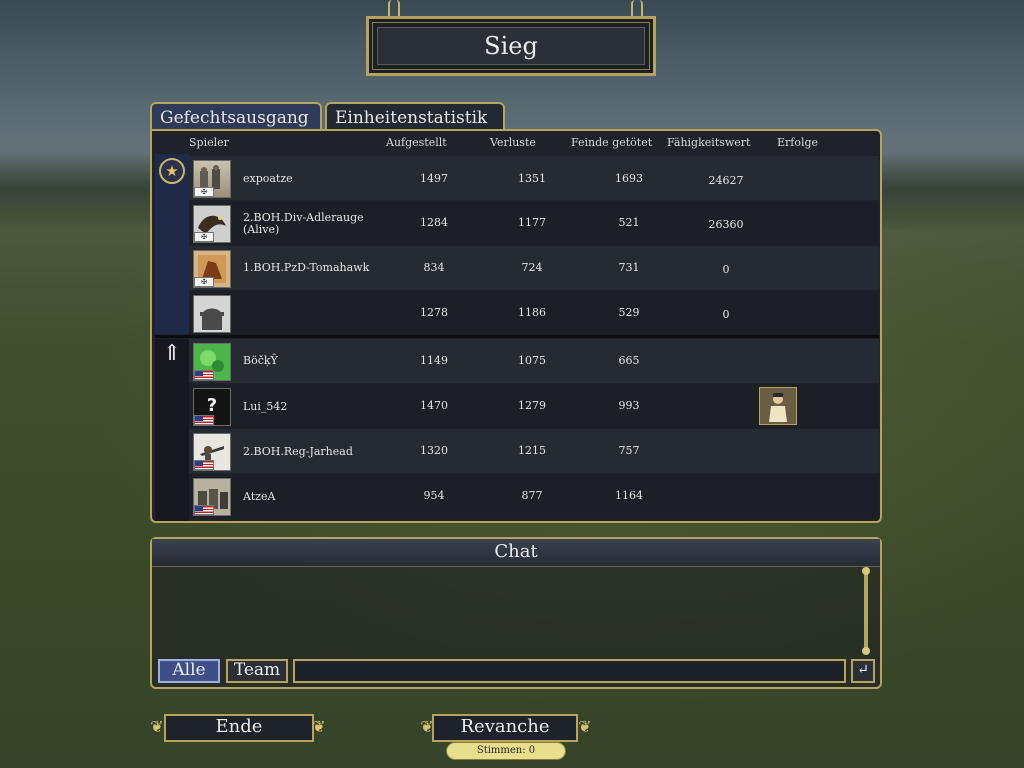  I want to click on losses-value: 1215, so click(532, 450).